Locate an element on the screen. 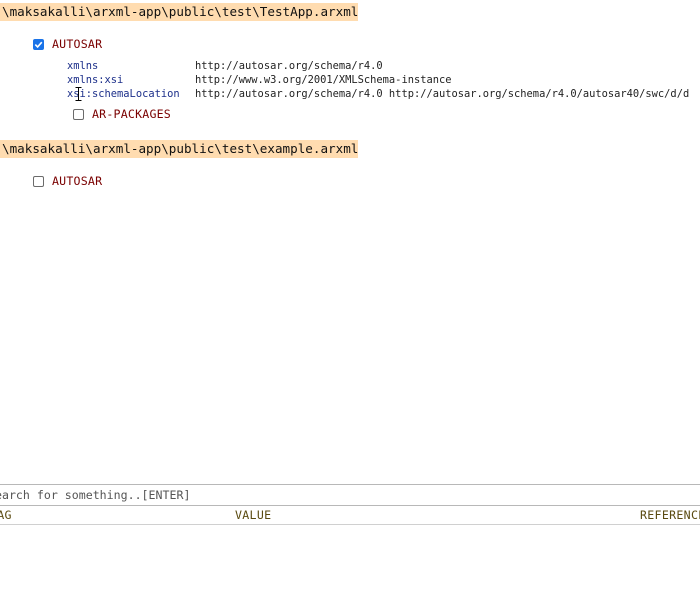 This screenshot has width=700, height=600. checkmark-icon is located at coordinates (38, 44).